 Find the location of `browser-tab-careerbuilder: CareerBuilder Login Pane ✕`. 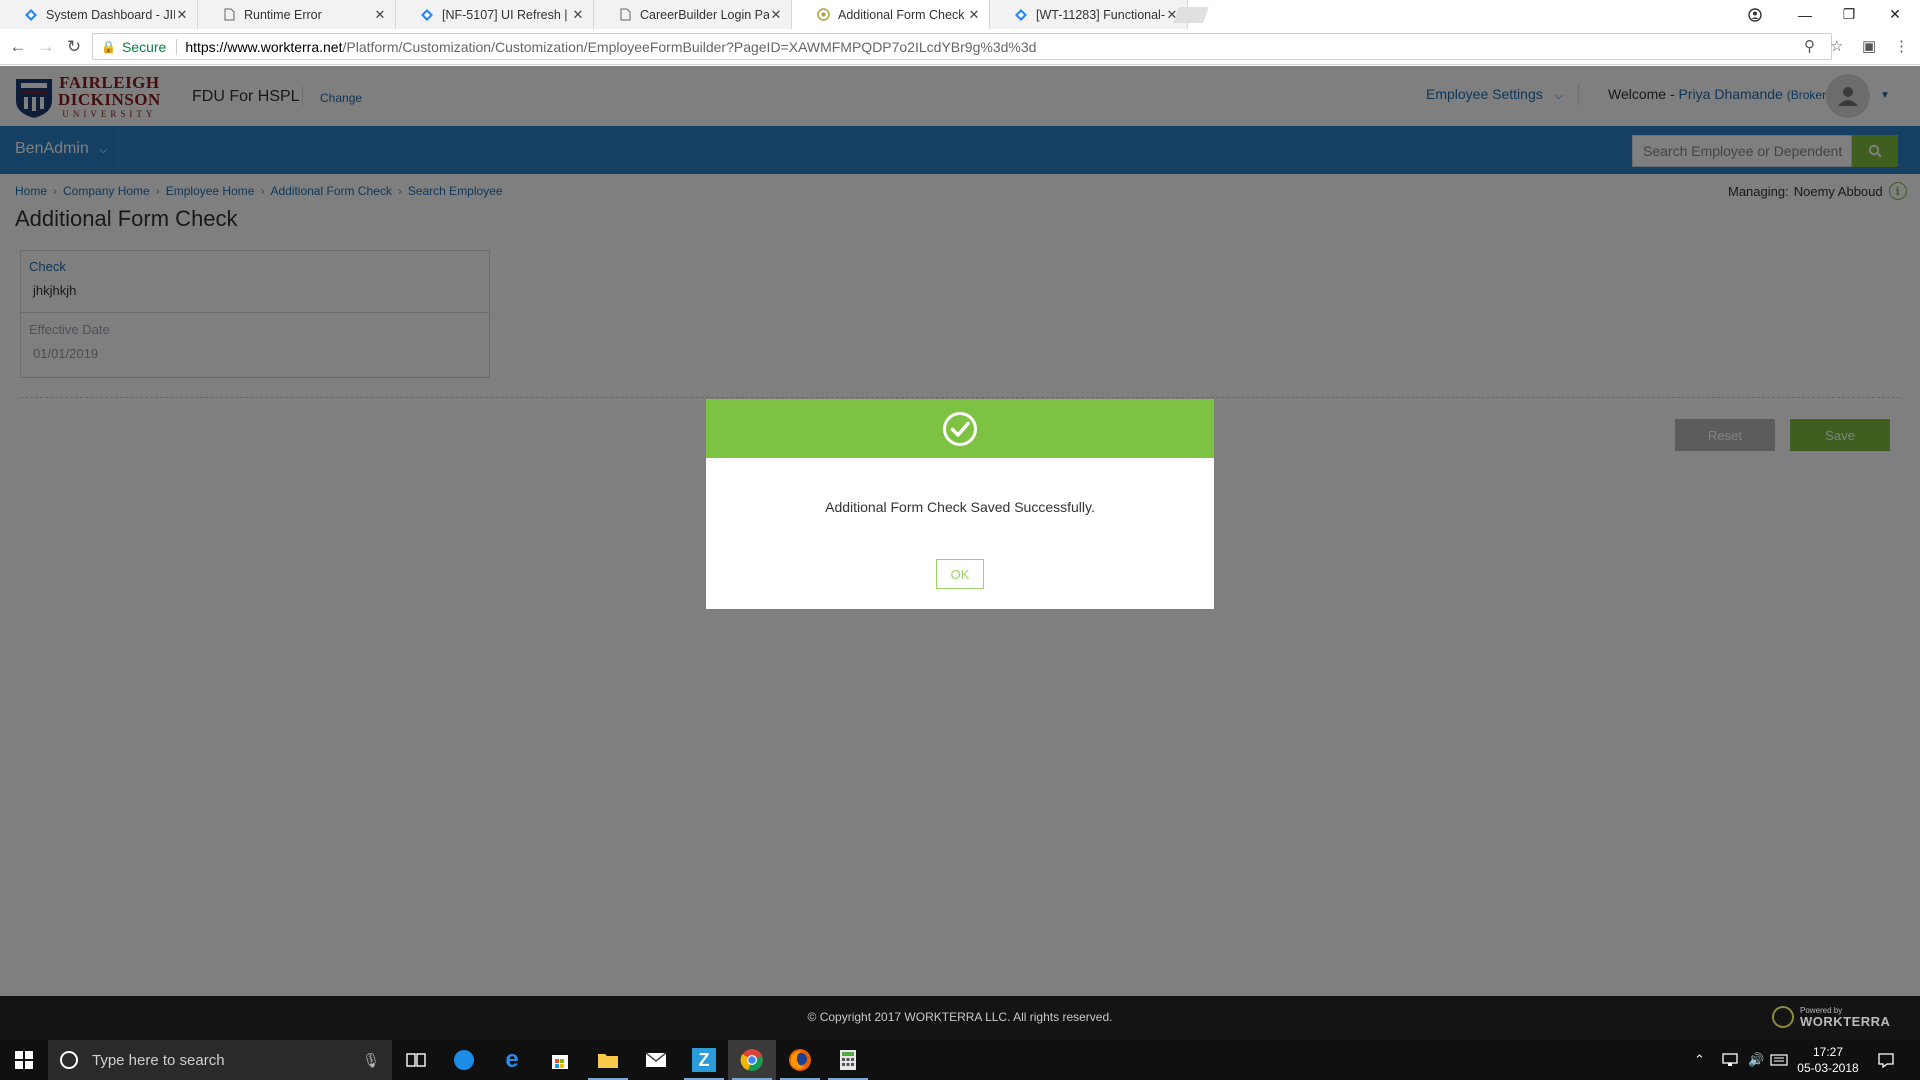

browser-tab-careerbuilder: CareerBuilder Login Pane ✕ is located at coordinates (693, 14).